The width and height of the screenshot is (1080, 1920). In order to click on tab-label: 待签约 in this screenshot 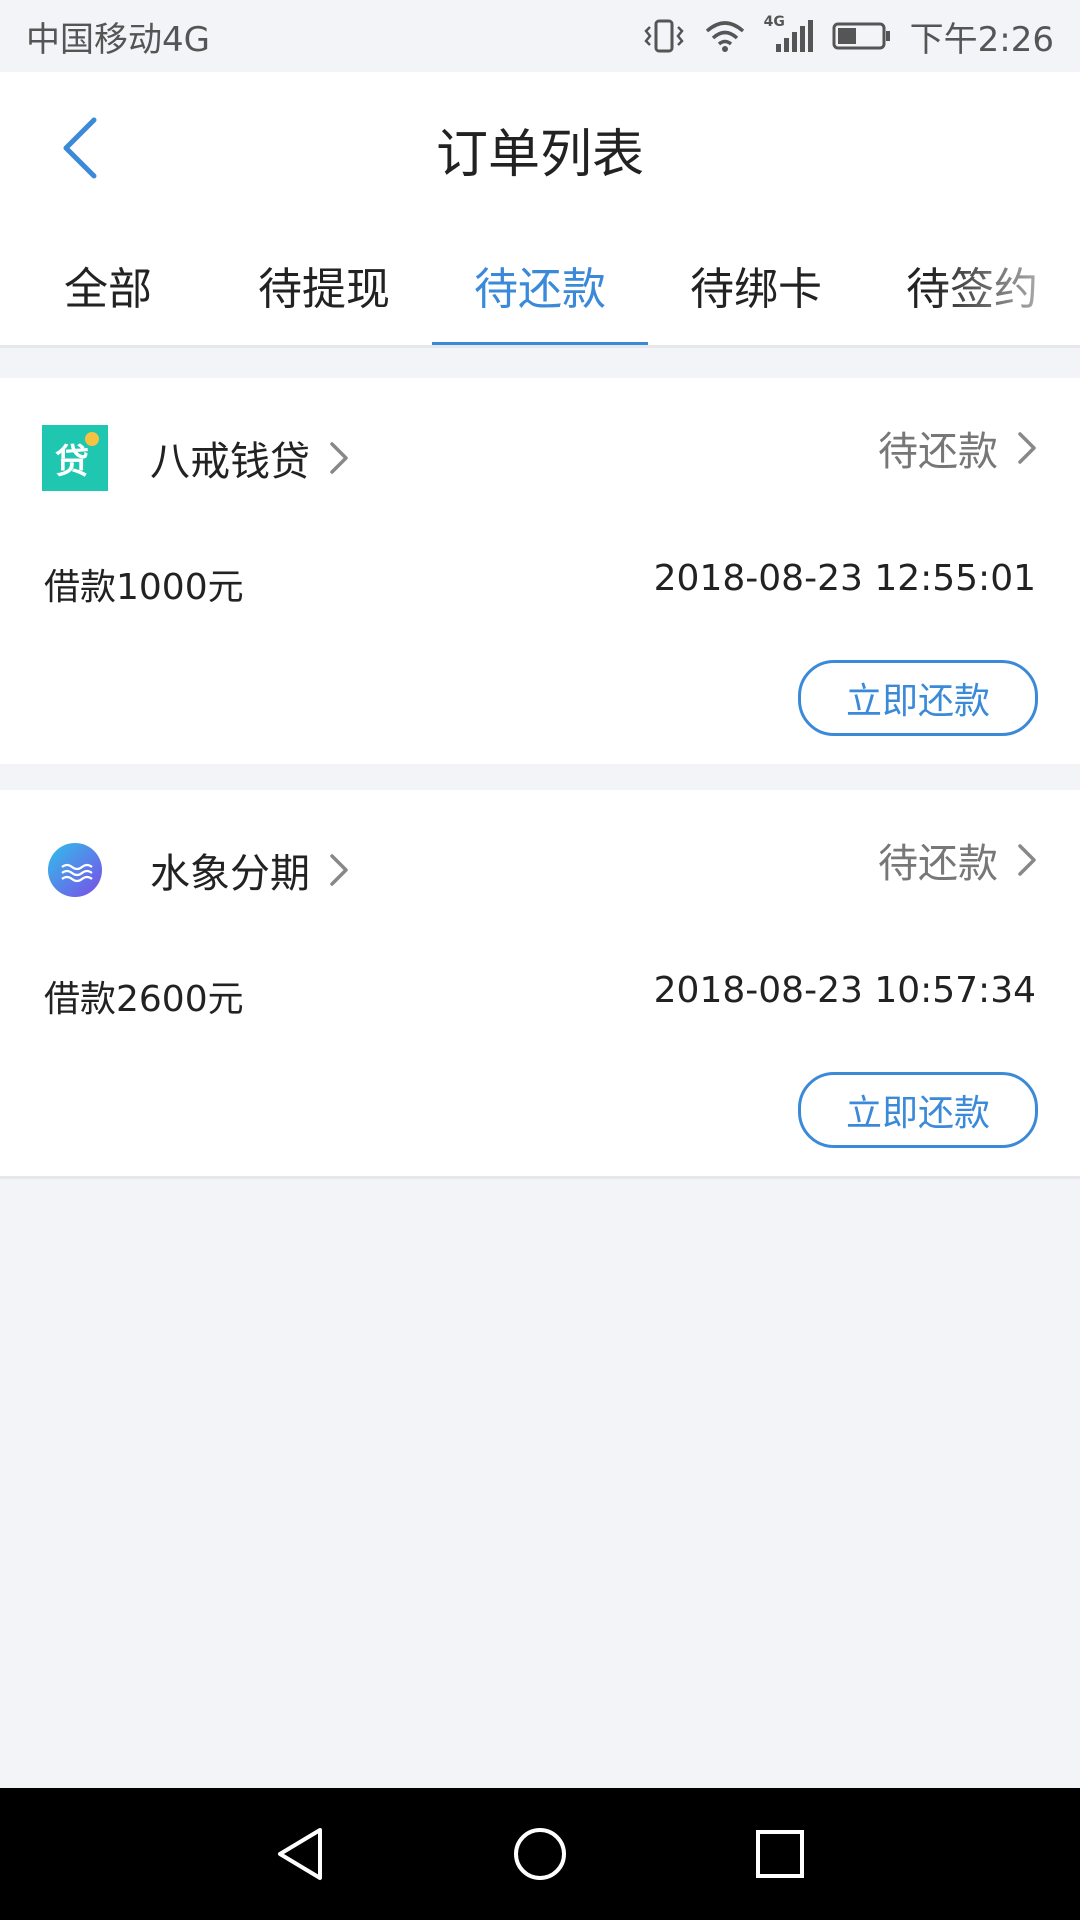, I will do `click(972, 289)`.